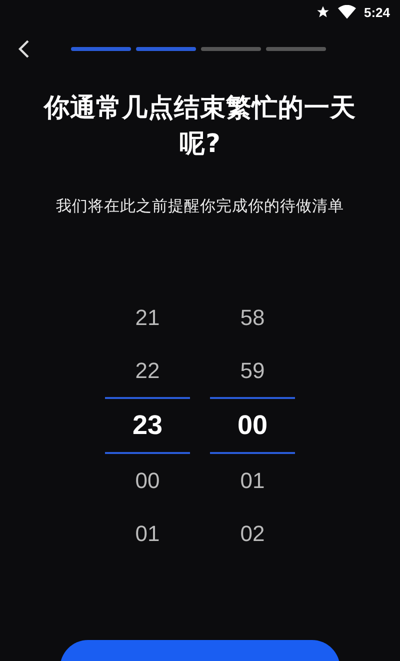 The image size is (400, 661). What do you see at coordinates (252, 533) in the screenshot?
I see `time-option: 02` at bounding box center [252, 533].